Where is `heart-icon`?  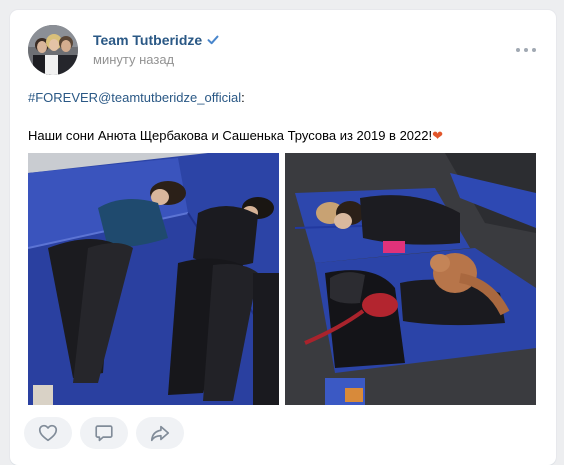 heart-icon is located at coordinates (48, 433).